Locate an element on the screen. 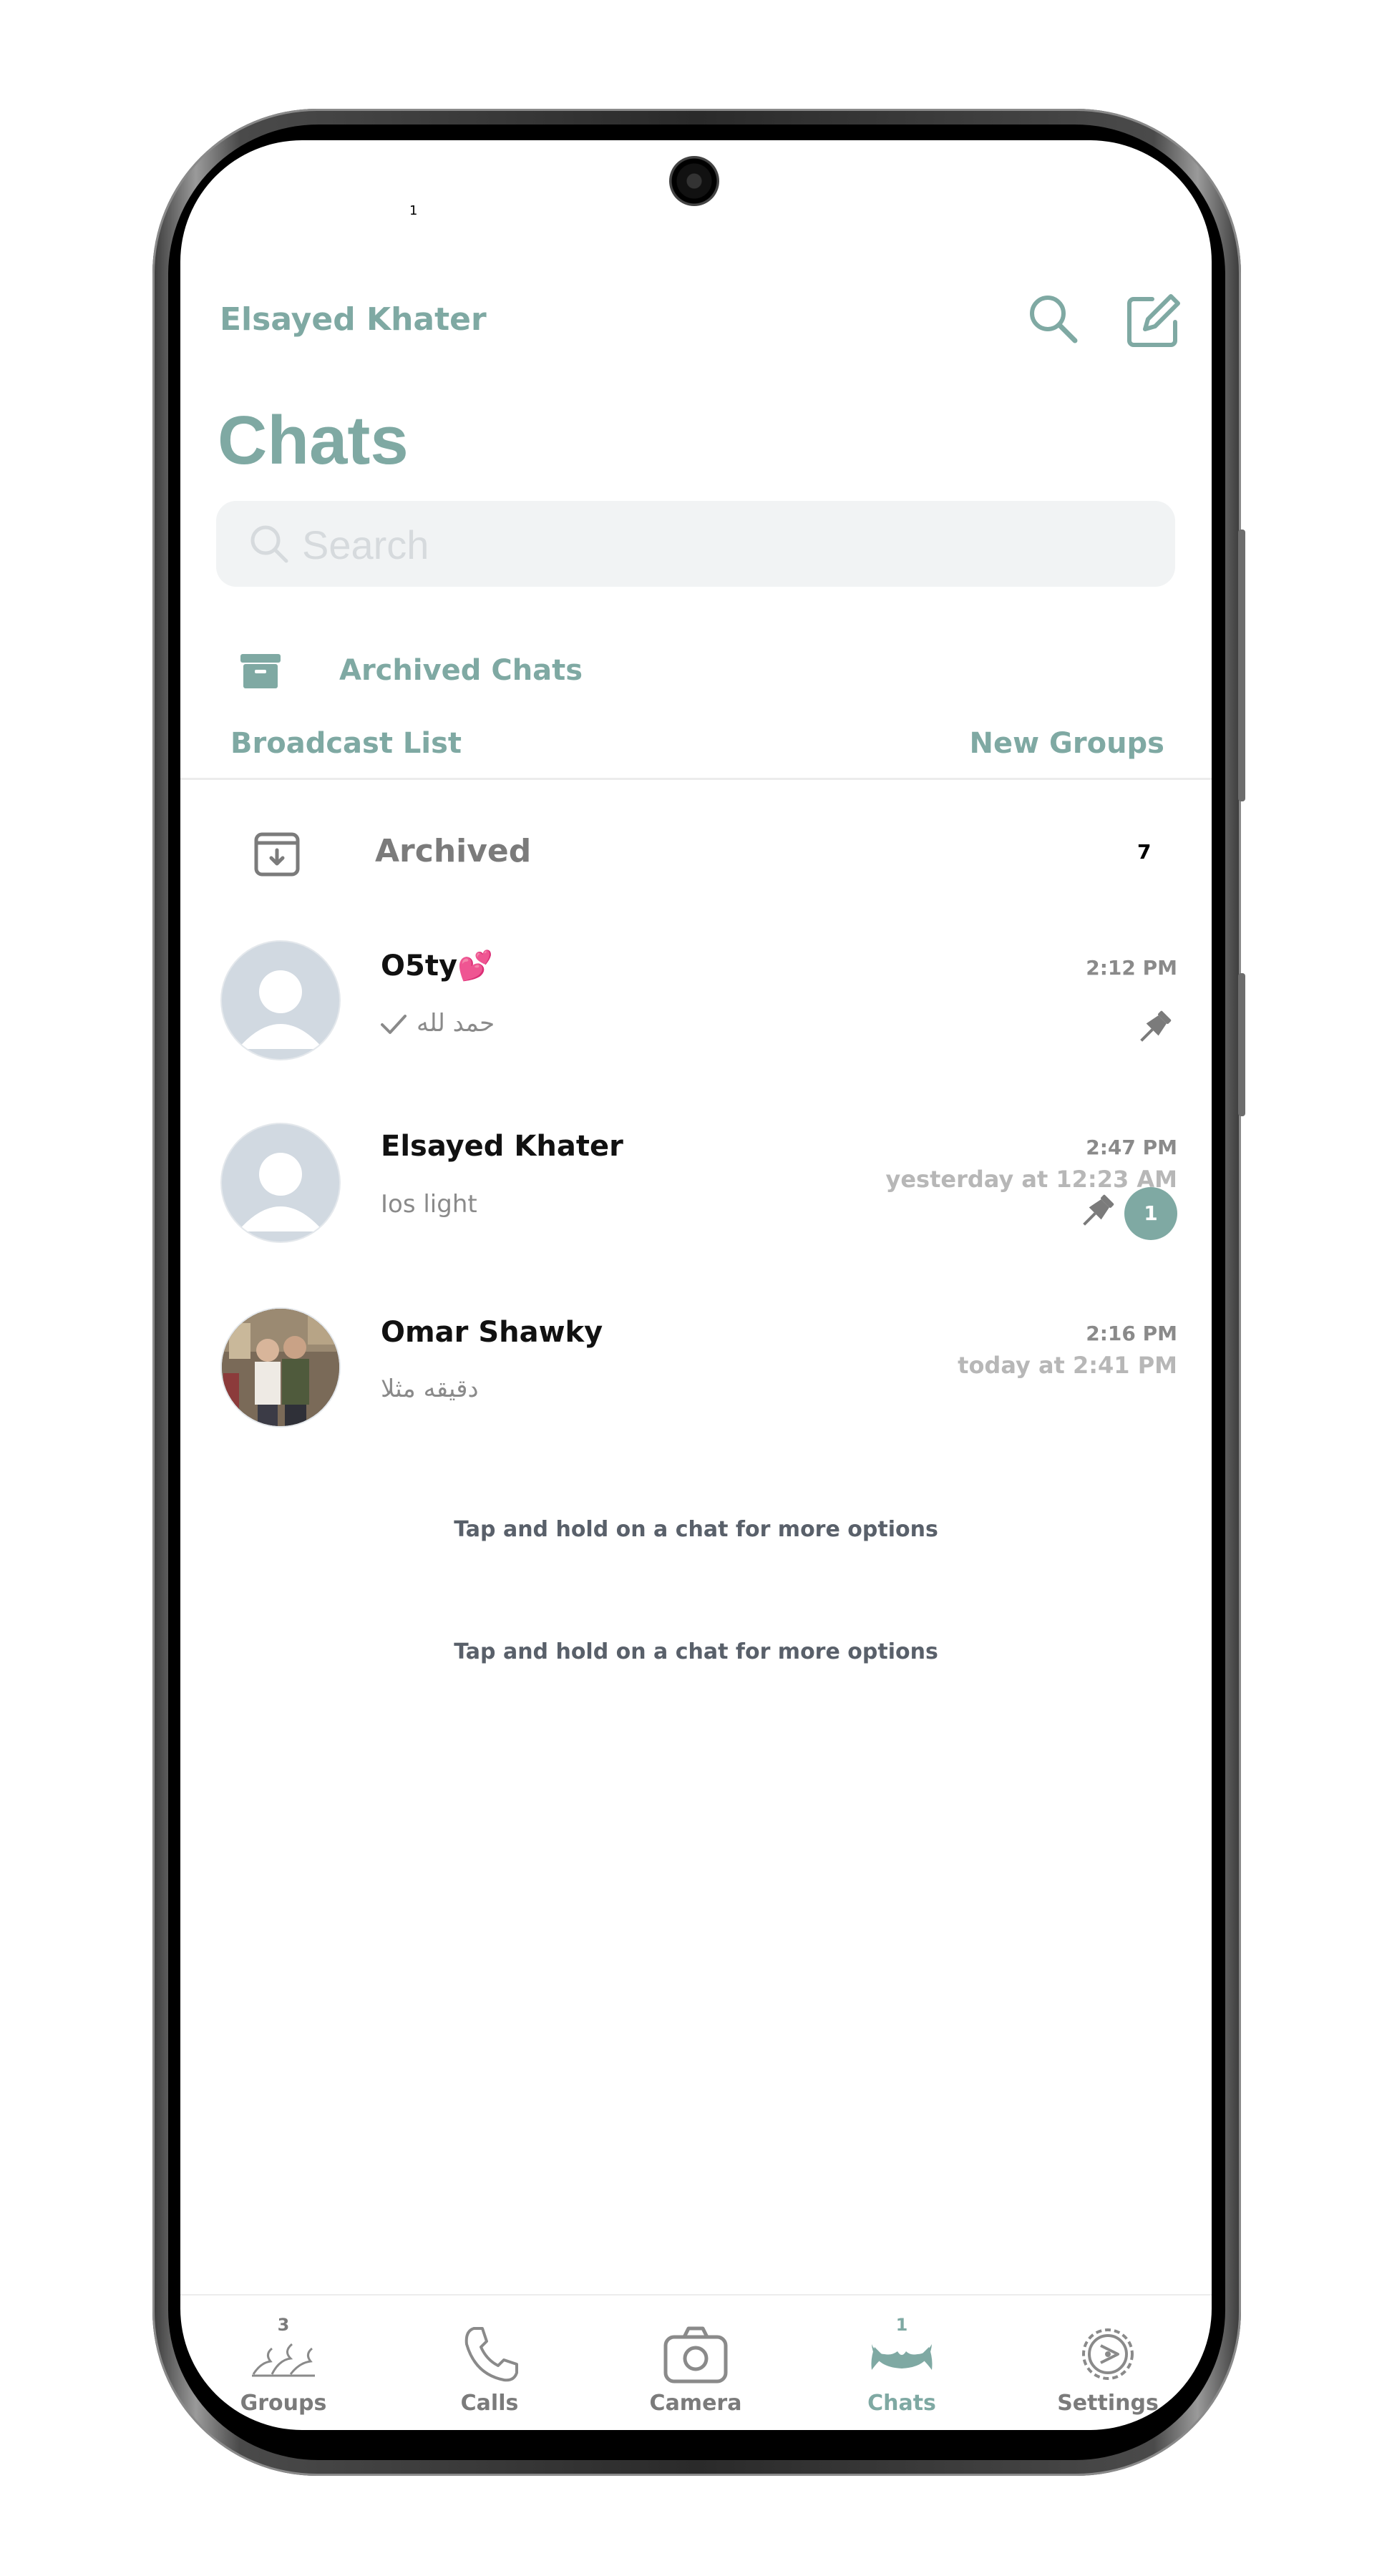 The height and width of the screenshot is (2576, 1392). tab-label: Settings is located at coordinates (1108, 2403).